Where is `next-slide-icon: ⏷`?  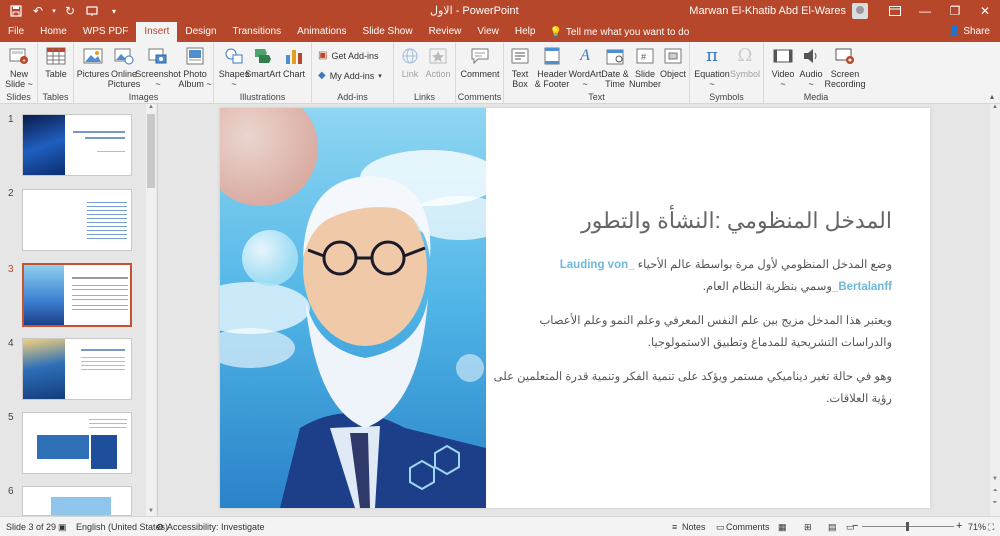 next-slide-icon: ⏷ is located at coordinates (995, 504).